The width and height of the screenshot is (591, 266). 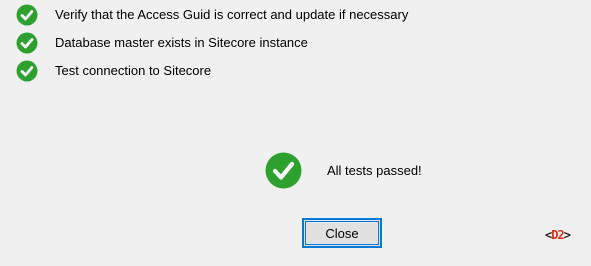 I want to click on check-item-test-connection: Test connection to Sitecore, so click(x=212, y=71).